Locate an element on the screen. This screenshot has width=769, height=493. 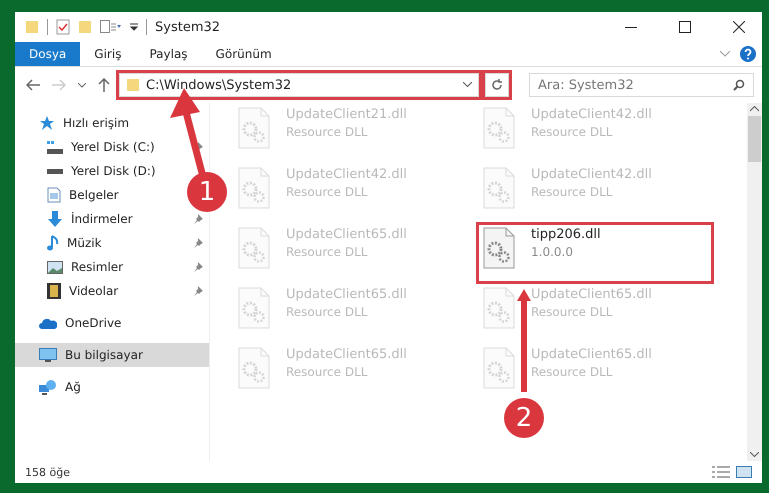
network-icon is located at coordinates (48, 387).